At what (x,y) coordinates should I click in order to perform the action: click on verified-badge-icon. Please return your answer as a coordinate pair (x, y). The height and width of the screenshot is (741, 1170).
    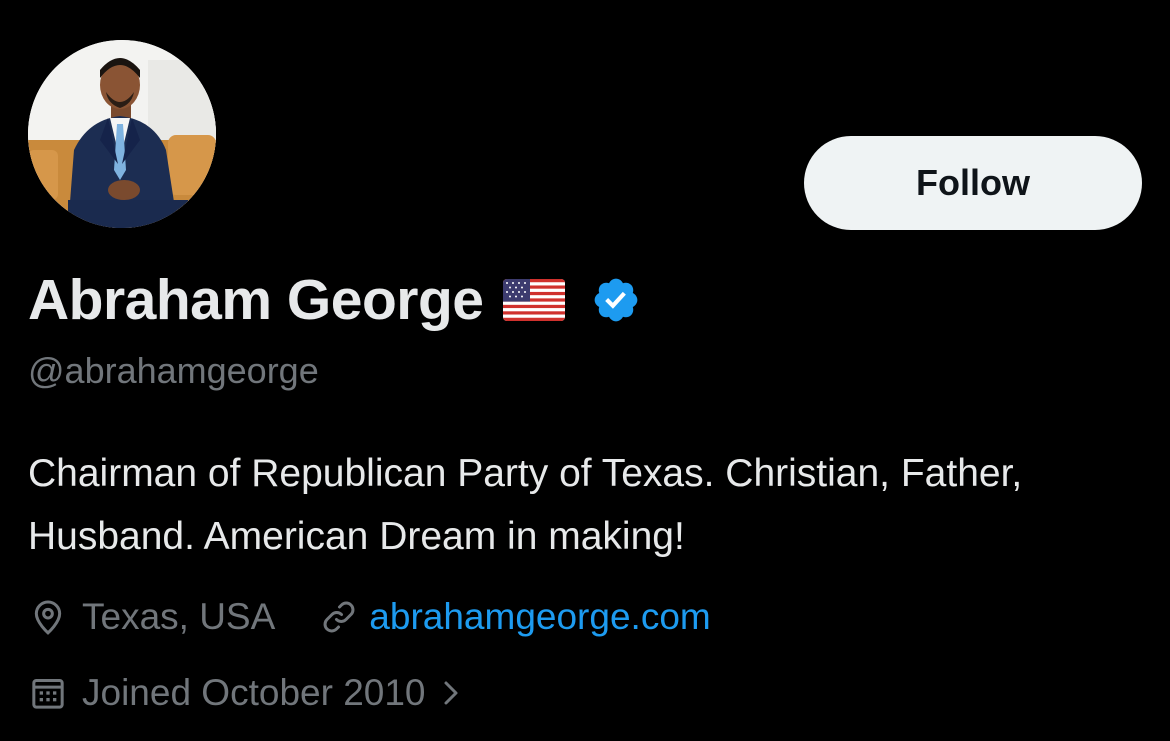
    Looking at the image, I should click on (616, 300).